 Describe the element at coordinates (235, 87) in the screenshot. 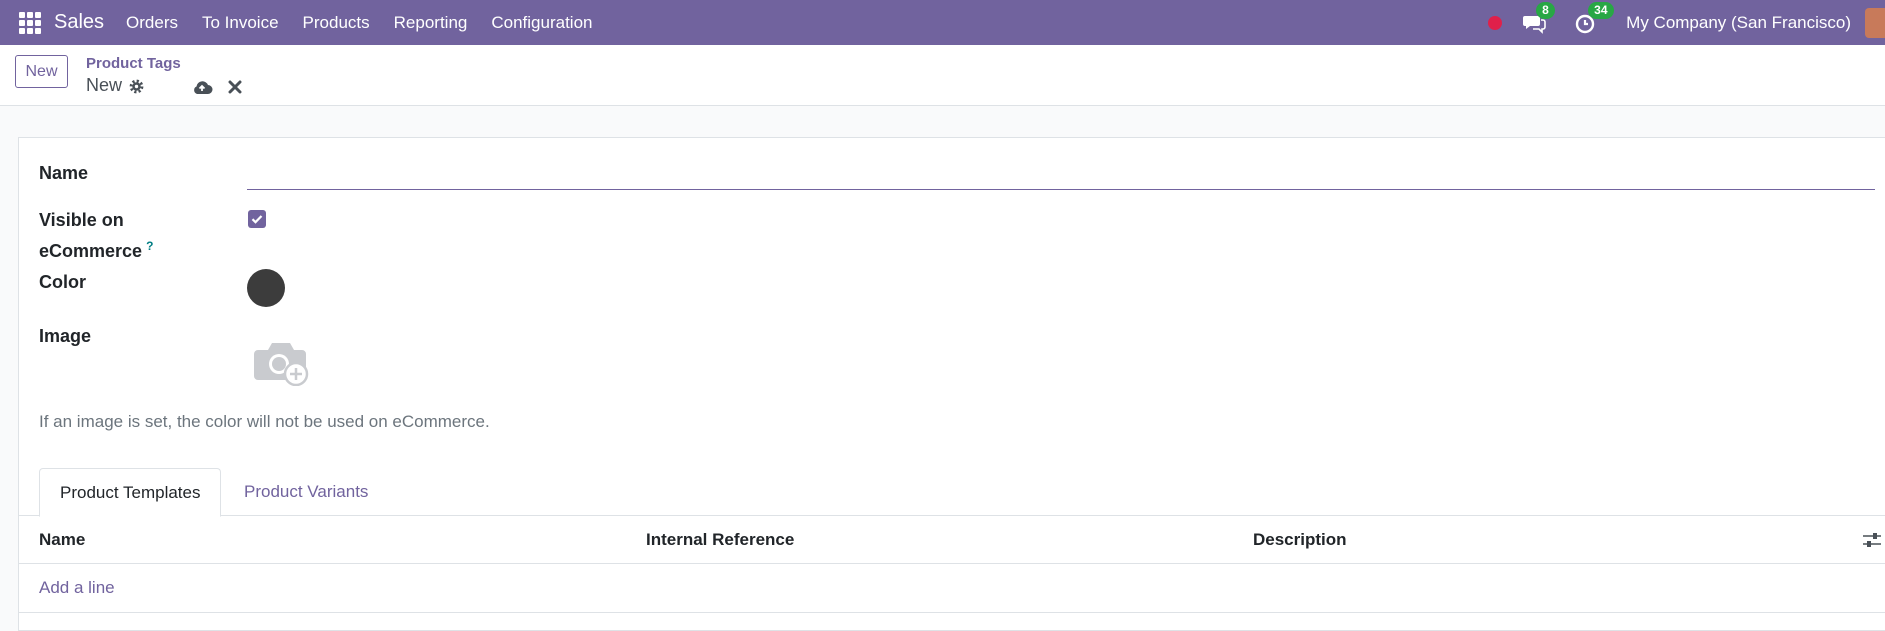

I see `discard-close-icon` at that location.